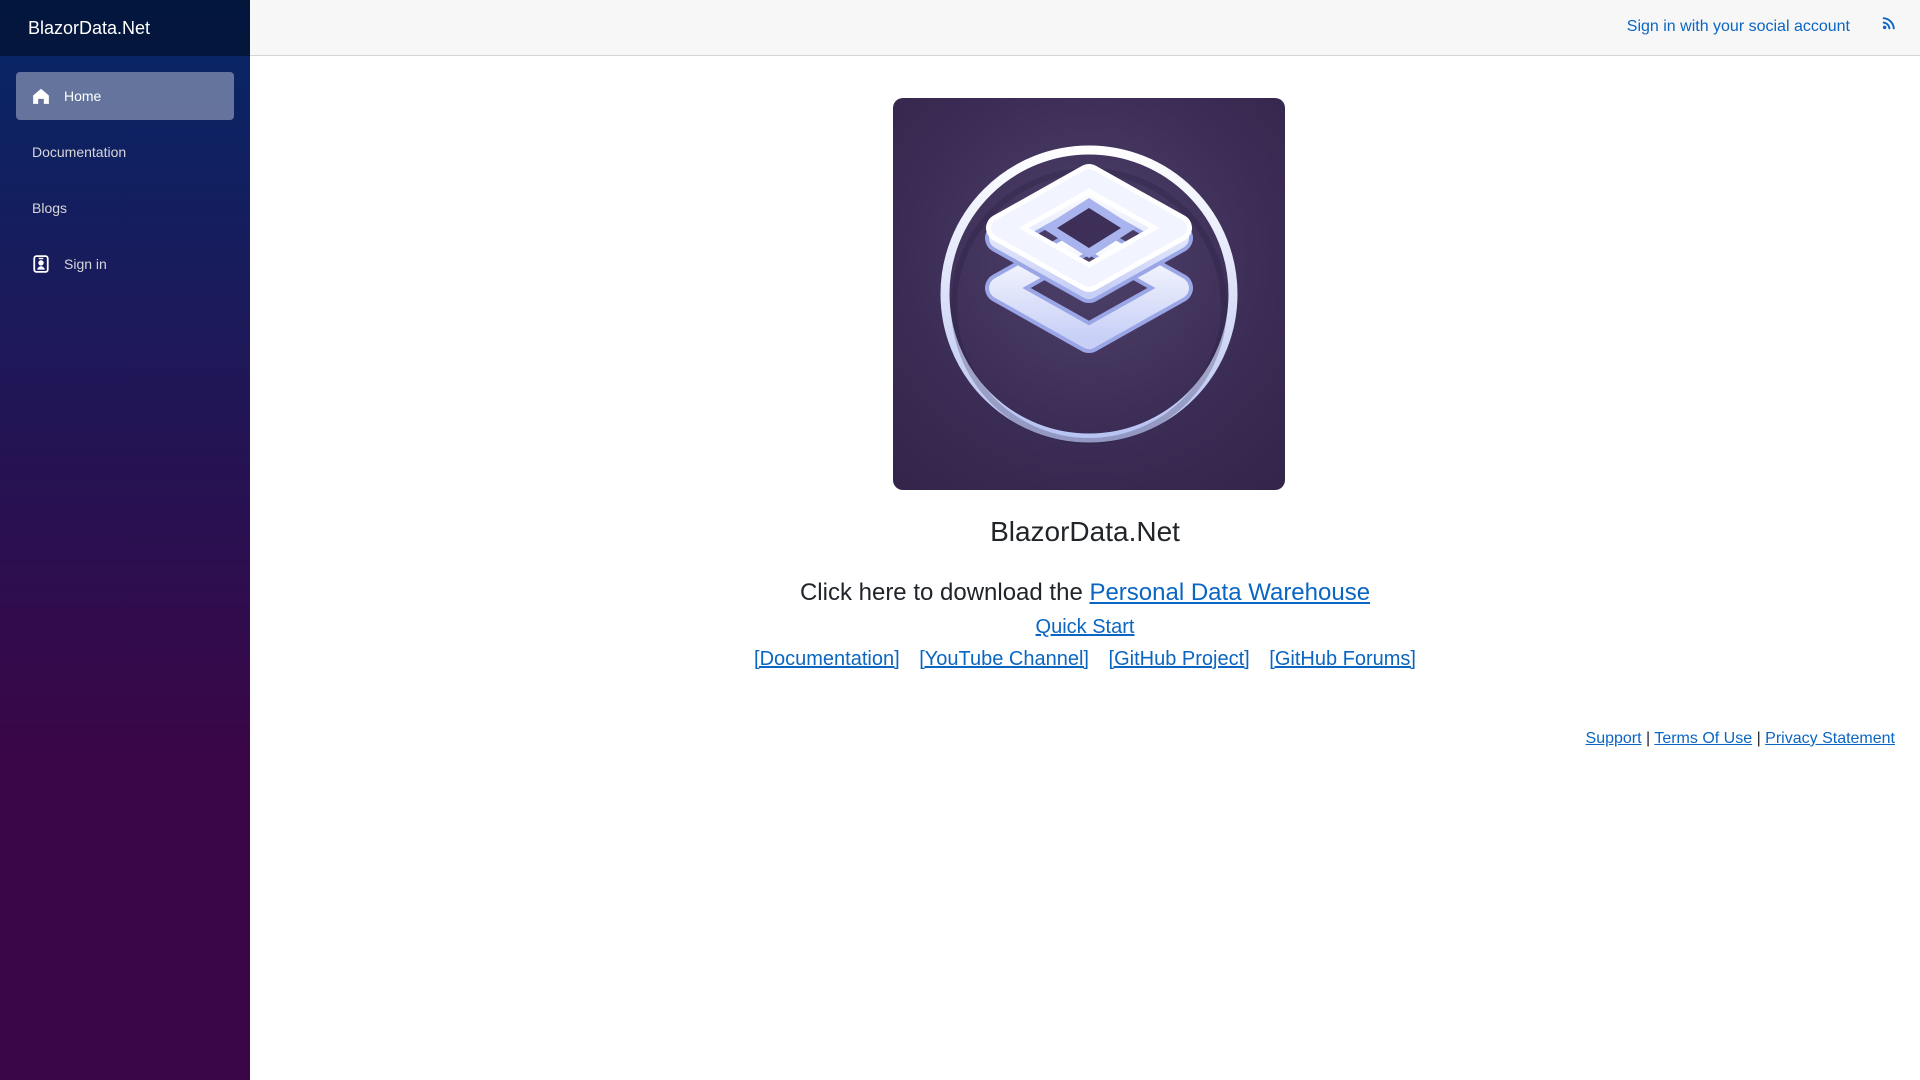 This screenshot has height=1080, width=1920. I want to click on social-sign-in-link: Sign in with your social account, so click(1738, 27).